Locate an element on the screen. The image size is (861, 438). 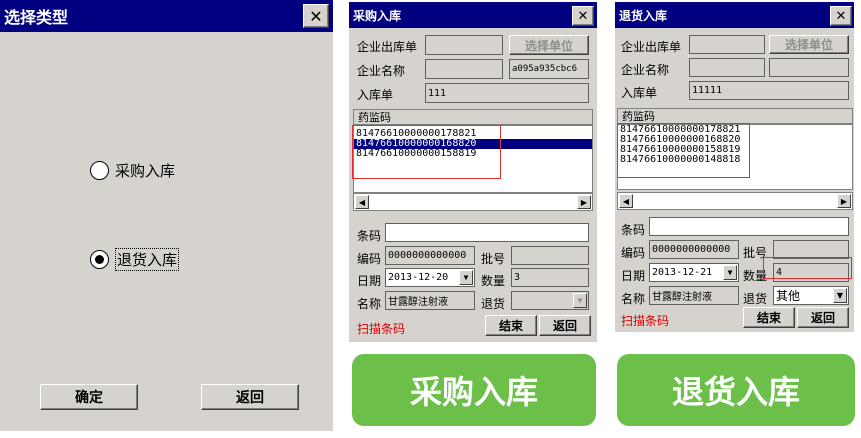
dialog-title: 采购入库 is located at coordinates (377, 15).